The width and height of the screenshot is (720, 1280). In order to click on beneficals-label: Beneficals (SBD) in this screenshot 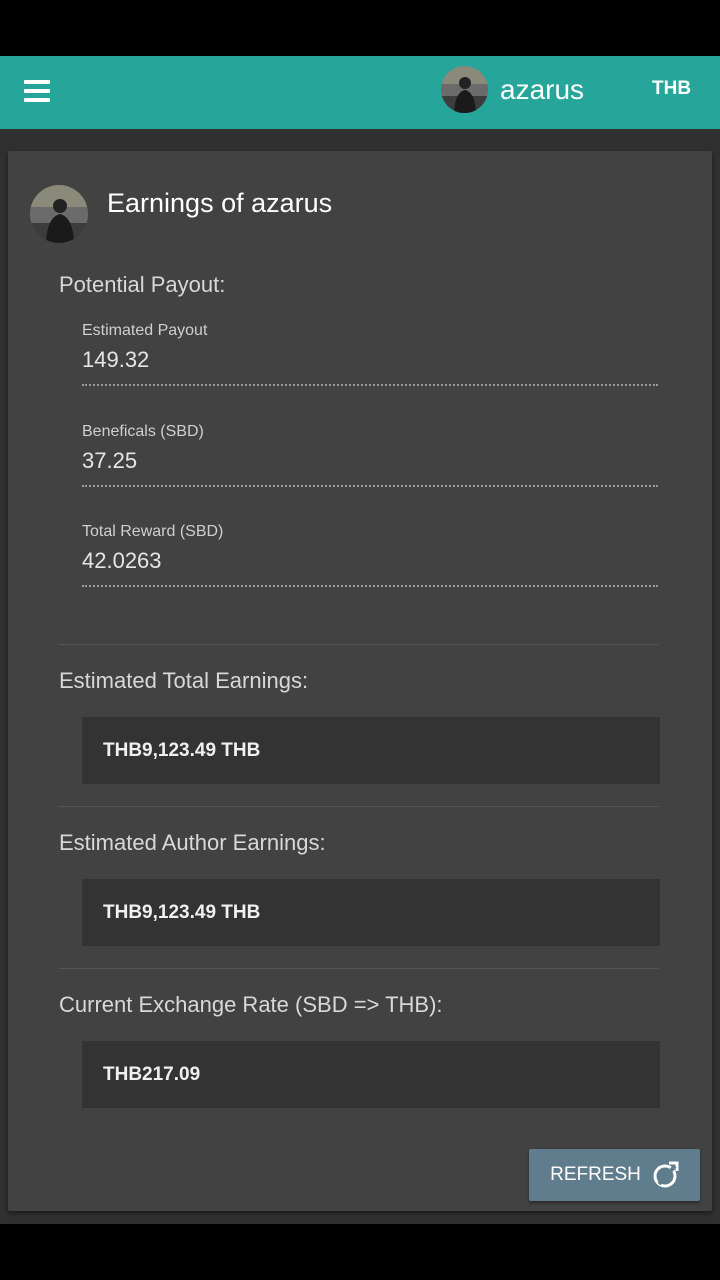, I will do `click(143, 431)`.